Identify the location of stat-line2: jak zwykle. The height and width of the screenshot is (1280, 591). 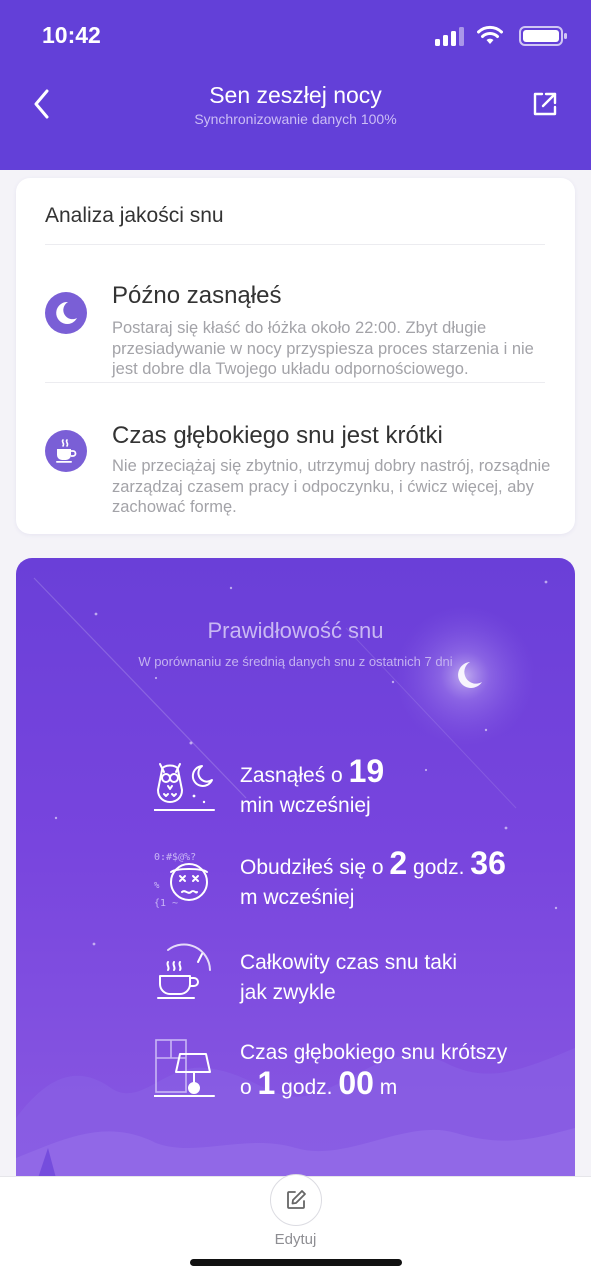
(288, 992).